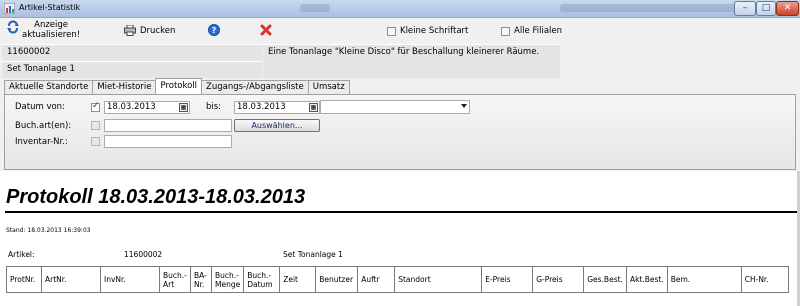 This screenshot has height=306, width=800. I want to click on tab-protokoll: Protokoll, so click(179, 86).